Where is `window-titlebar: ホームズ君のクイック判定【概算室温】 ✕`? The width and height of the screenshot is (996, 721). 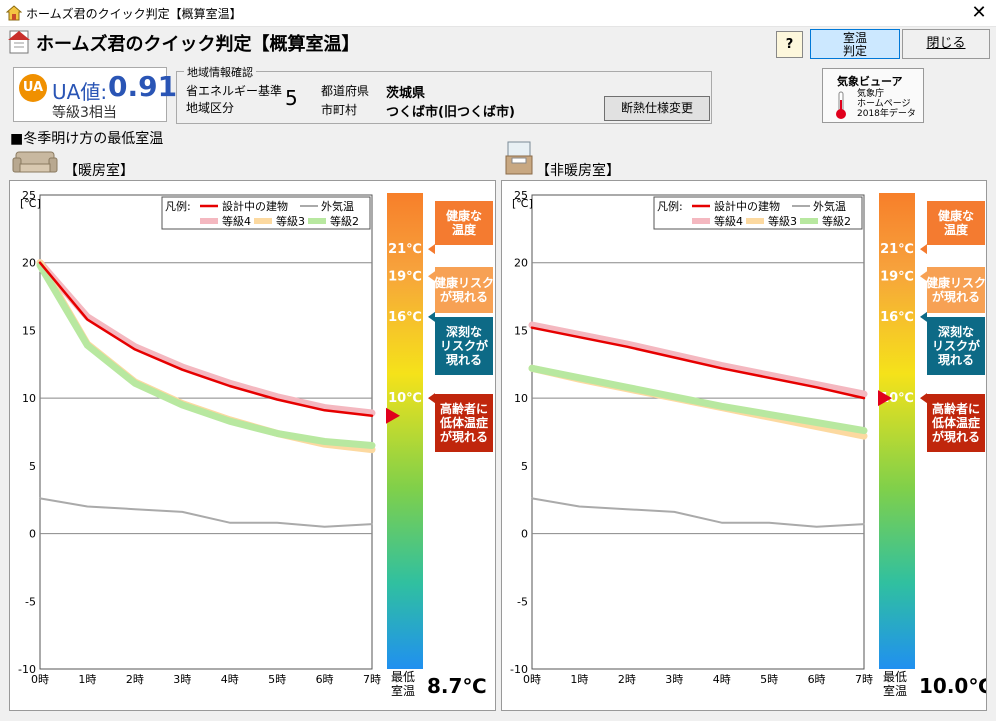
window-titlebar: ホームズ君のクイック判定【概算室温】 ✕ is located at coordinates (498, 13).